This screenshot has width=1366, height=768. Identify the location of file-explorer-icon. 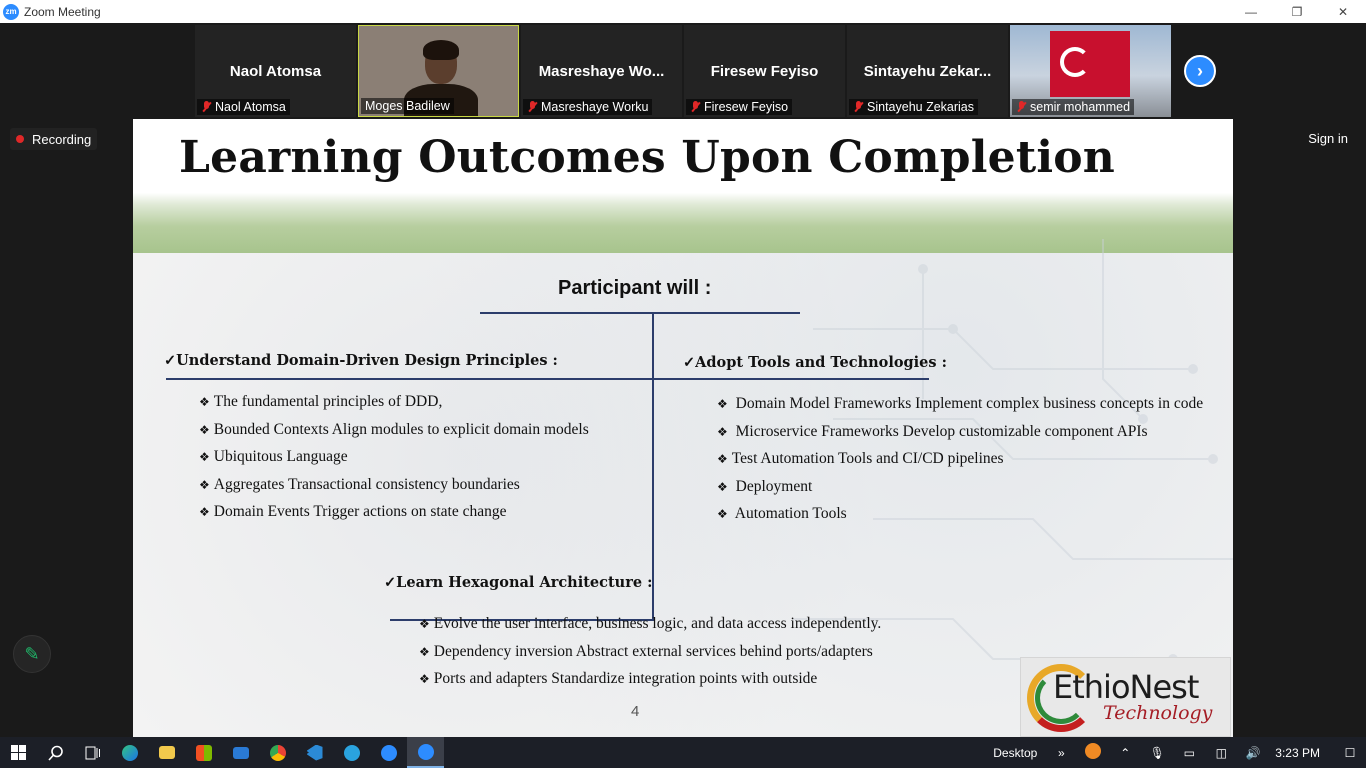
(166, 752).